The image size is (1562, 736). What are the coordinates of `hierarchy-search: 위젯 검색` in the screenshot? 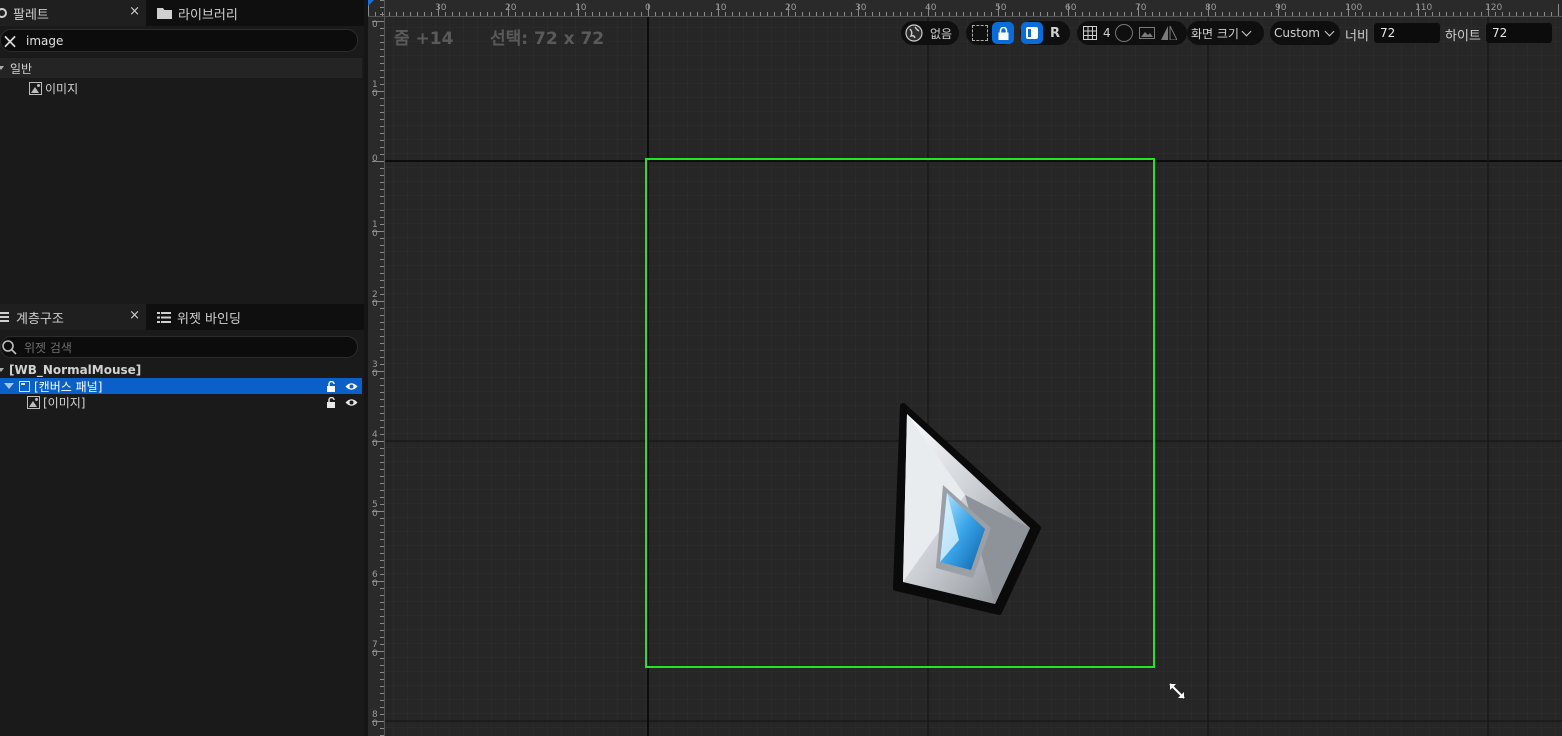 It's located at (179, 347).